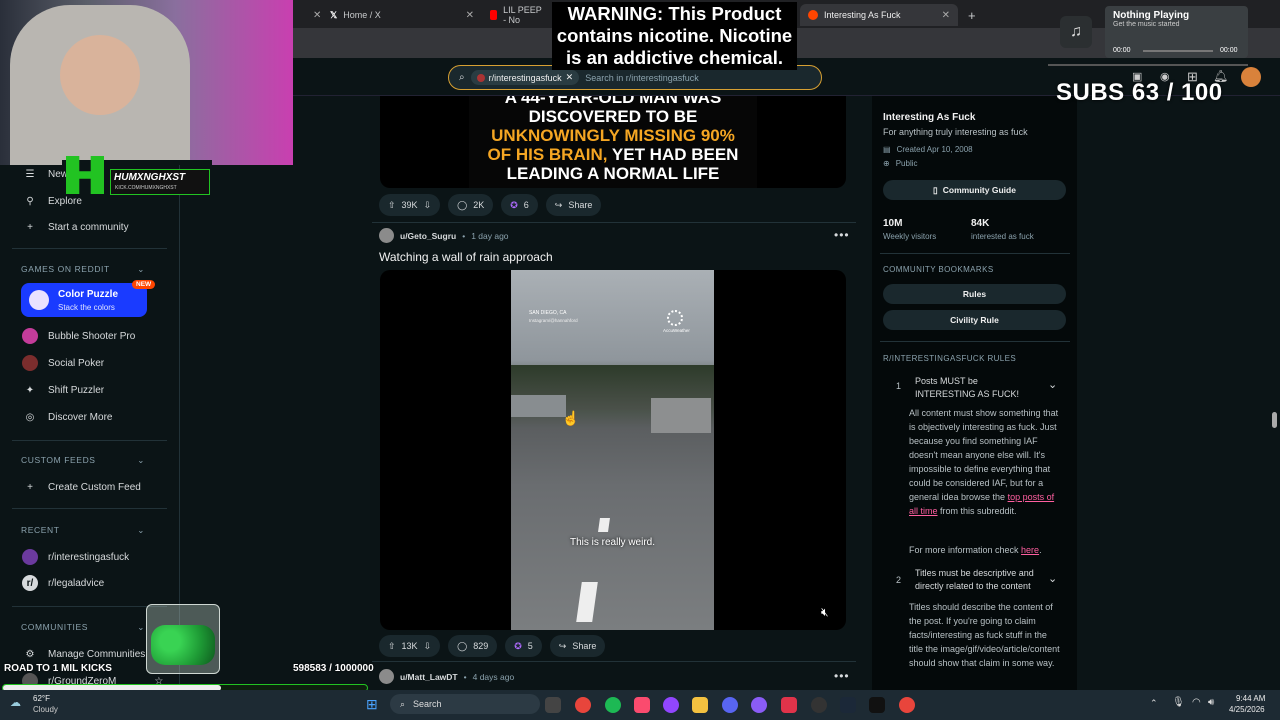 Image resolution: width=1280 pixels, height=720 pixels. What do you see at coordinates (975, 388) in the screenshot?
I see `rule-title: Posts MUST be INTERESTING AS FUCK!` at bounding box center [975, 388].